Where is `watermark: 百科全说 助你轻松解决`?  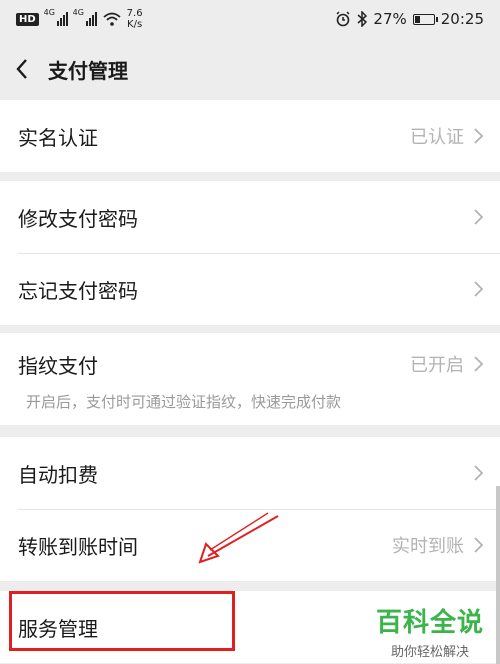
watermark: 百科全说 助你轻松解决 is located at coordinates (430, 631).